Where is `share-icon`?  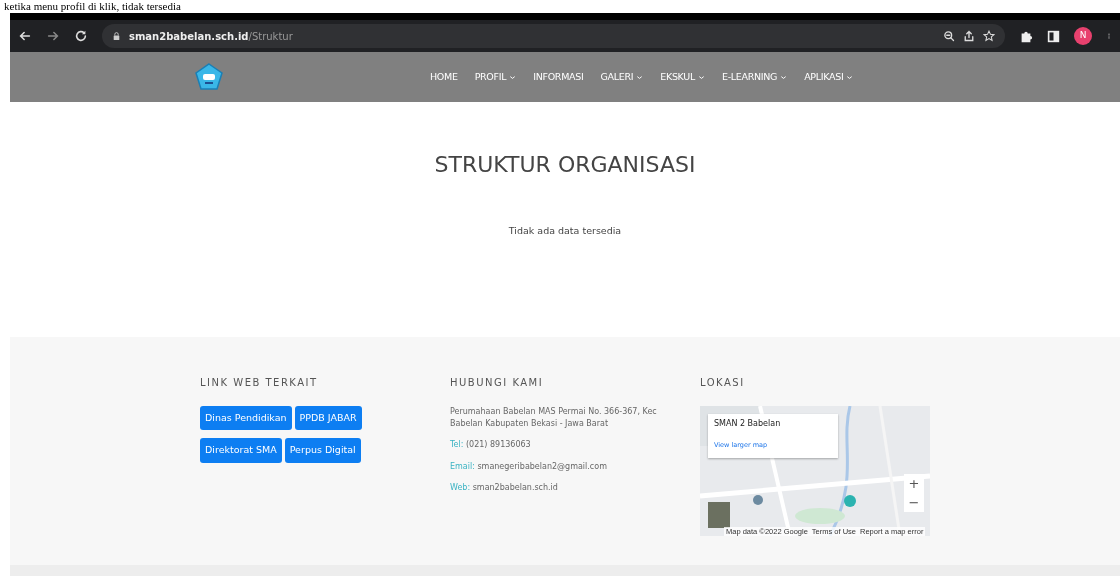 share-icon is located at coordinates (969, 36).